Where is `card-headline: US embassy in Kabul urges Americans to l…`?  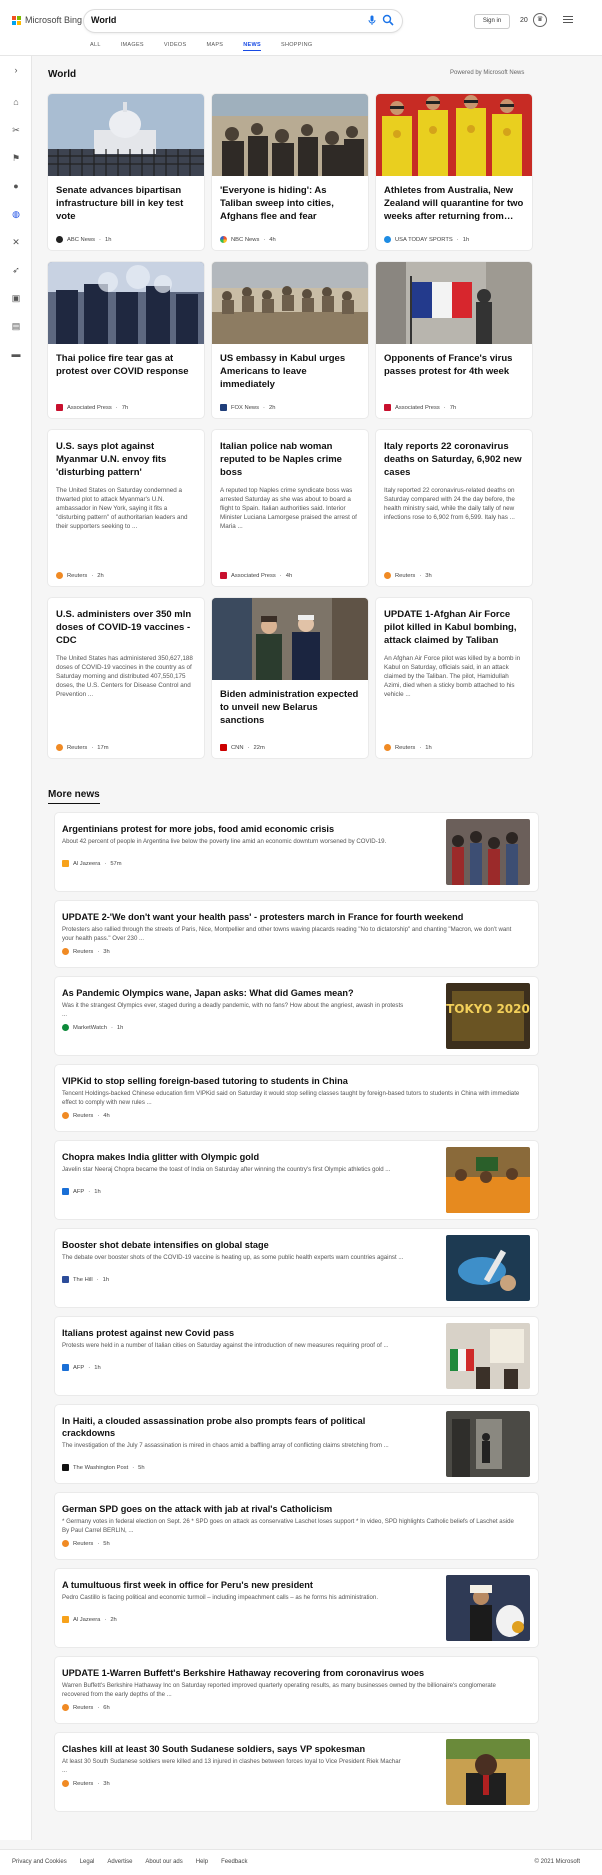 card-headline: US embassy in Kabul urges Americans to l… is located at coordinates (290, 371).